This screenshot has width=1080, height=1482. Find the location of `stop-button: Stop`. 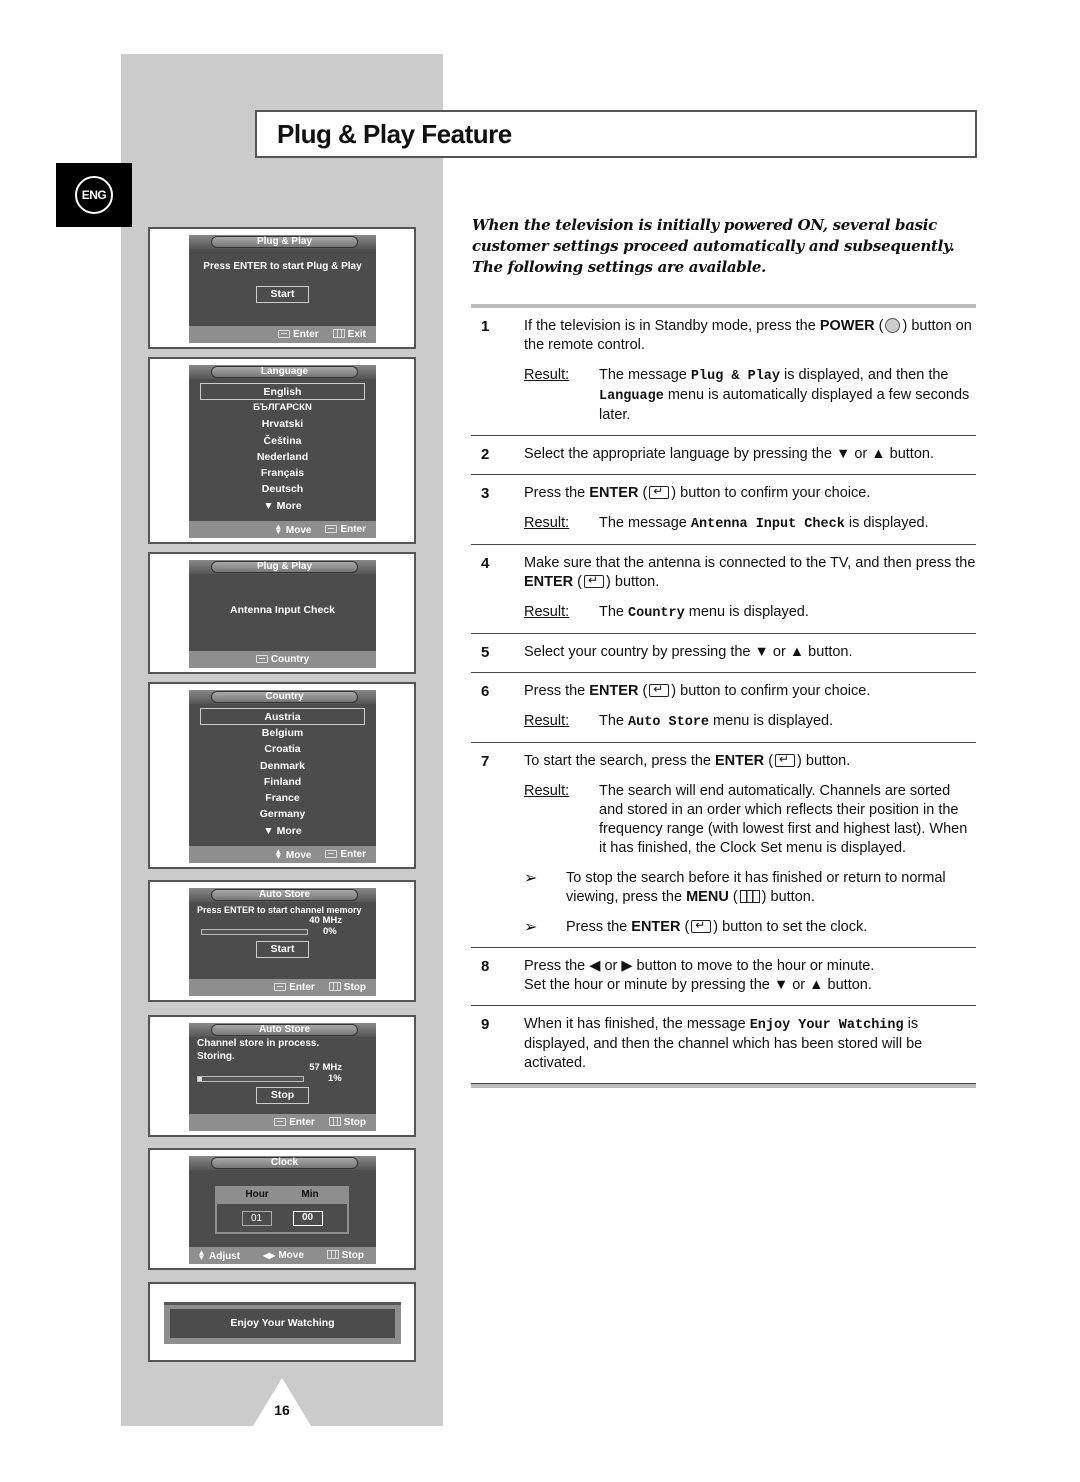

stop-button: Stop is located at coordinates (282, 1095).